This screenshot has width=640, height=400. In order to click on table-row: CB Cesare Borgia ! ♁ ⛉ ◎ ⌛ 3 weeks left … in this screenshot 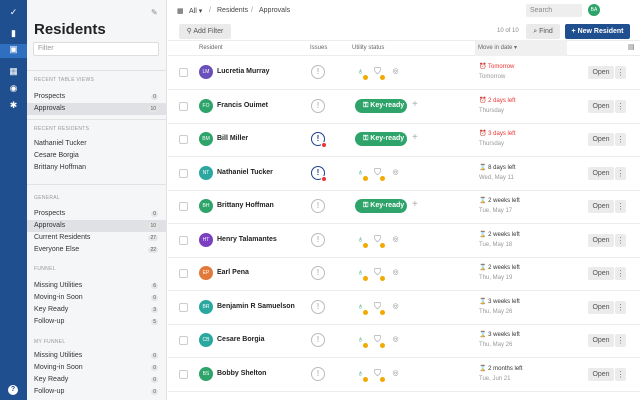, I will do `click(404, 341)`.